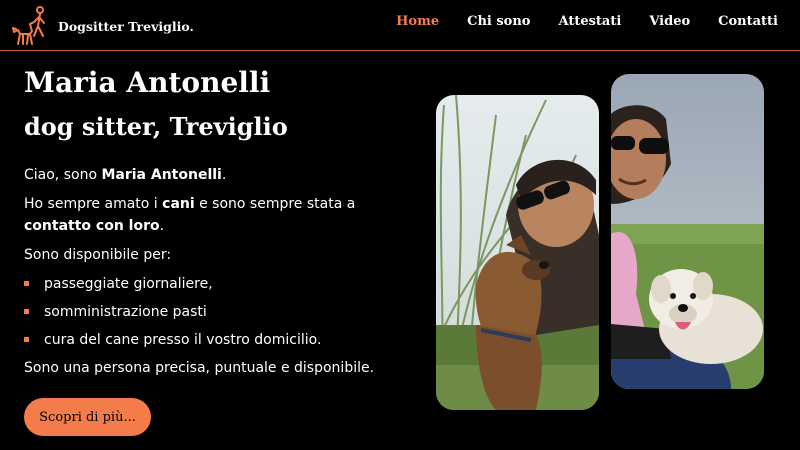 The image size is (800, 450). Describe the element at coordinates (28, 25) in the screenshot. I see `walking-dog-logo-icon` at that location.